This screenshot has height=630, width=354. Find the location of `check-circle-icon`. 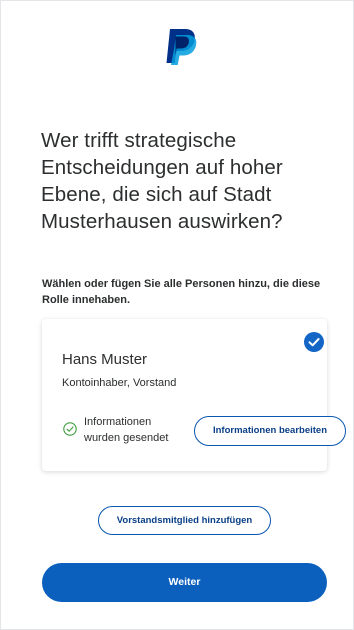

check-circle-icon is located at coordinates (70, 429).